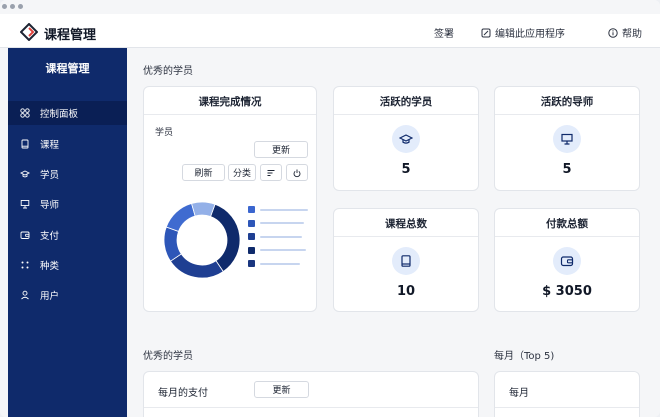 This screenshot has width=660, height=417. What do you see at coordinates (632, 34) in the screenshot?
I see `help-label: 帮助` at bounding box center [632, 34].